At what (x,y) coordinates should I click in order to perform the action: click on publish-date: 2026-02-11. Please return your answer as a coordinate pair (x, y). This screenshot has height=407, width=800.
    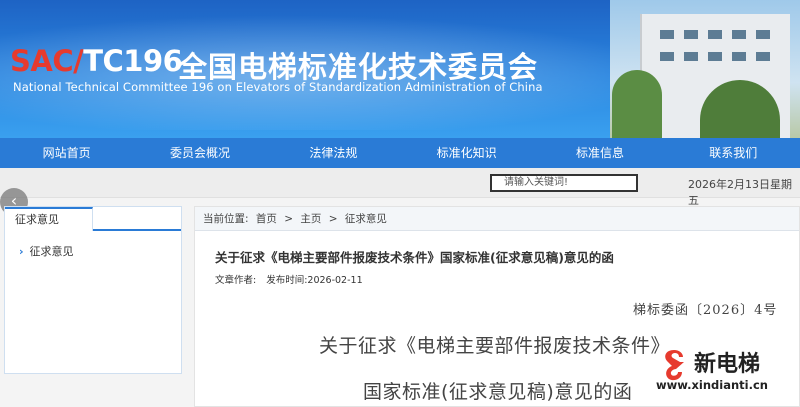
    Looking at the image, I should click on (335, 280).